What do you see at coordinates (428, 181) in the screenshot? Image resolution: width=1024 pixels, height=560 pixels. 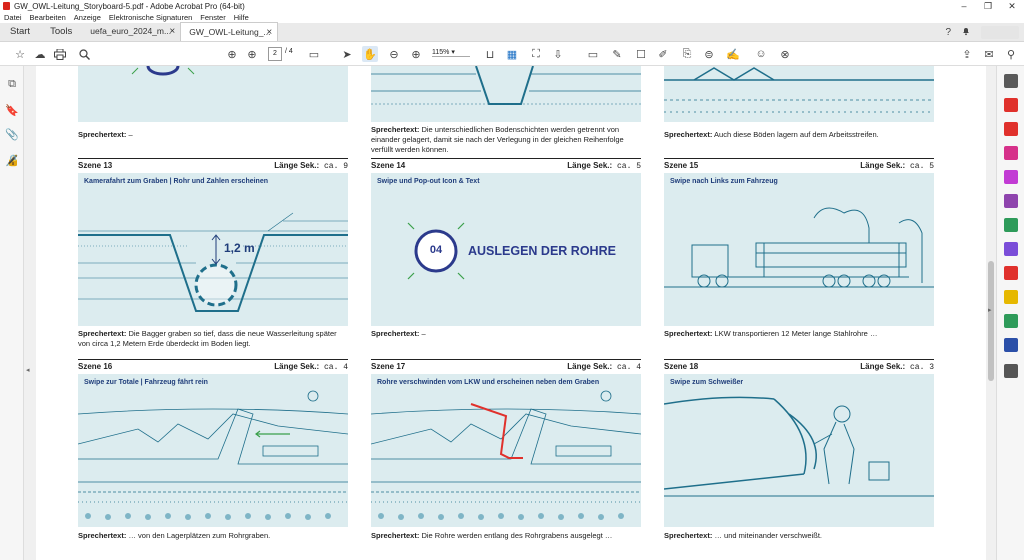 I see `scene-caption: Swipe und Pop-out Icon & Text` at bounding box center [428, 181].